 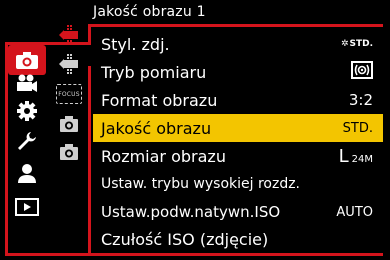 What do you see at coordinates (191, 212) in the screenshot?
I see `menu-item-label: Ustaw.podw.natywn.ISO` at bounding box center [191, 212].